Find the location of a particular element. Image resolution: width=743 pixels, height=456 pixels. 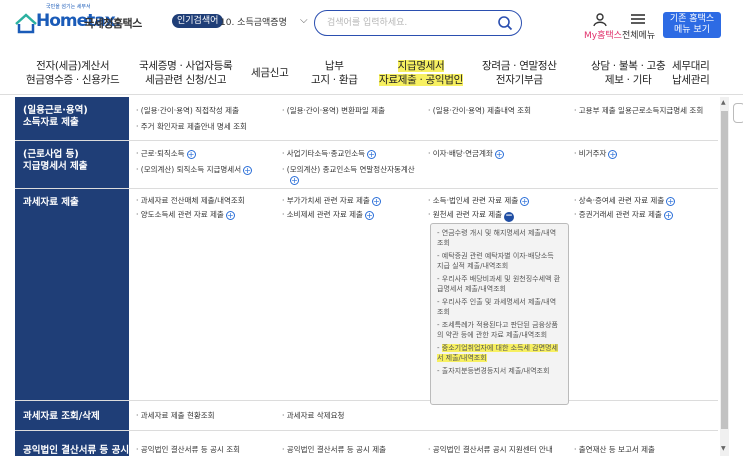

menu-link: · (모의계산) 종교인소득 연말정산자동계산 is located at coordinates (348, 170).